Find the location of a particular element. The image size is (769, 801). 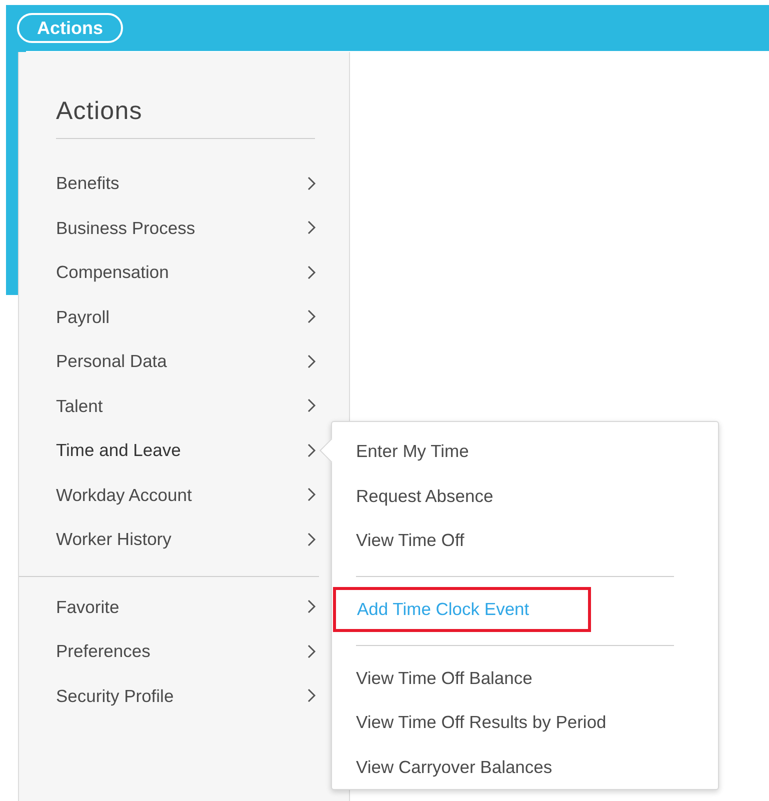

menu-item: Worker History is located at coordinates (186, 539).